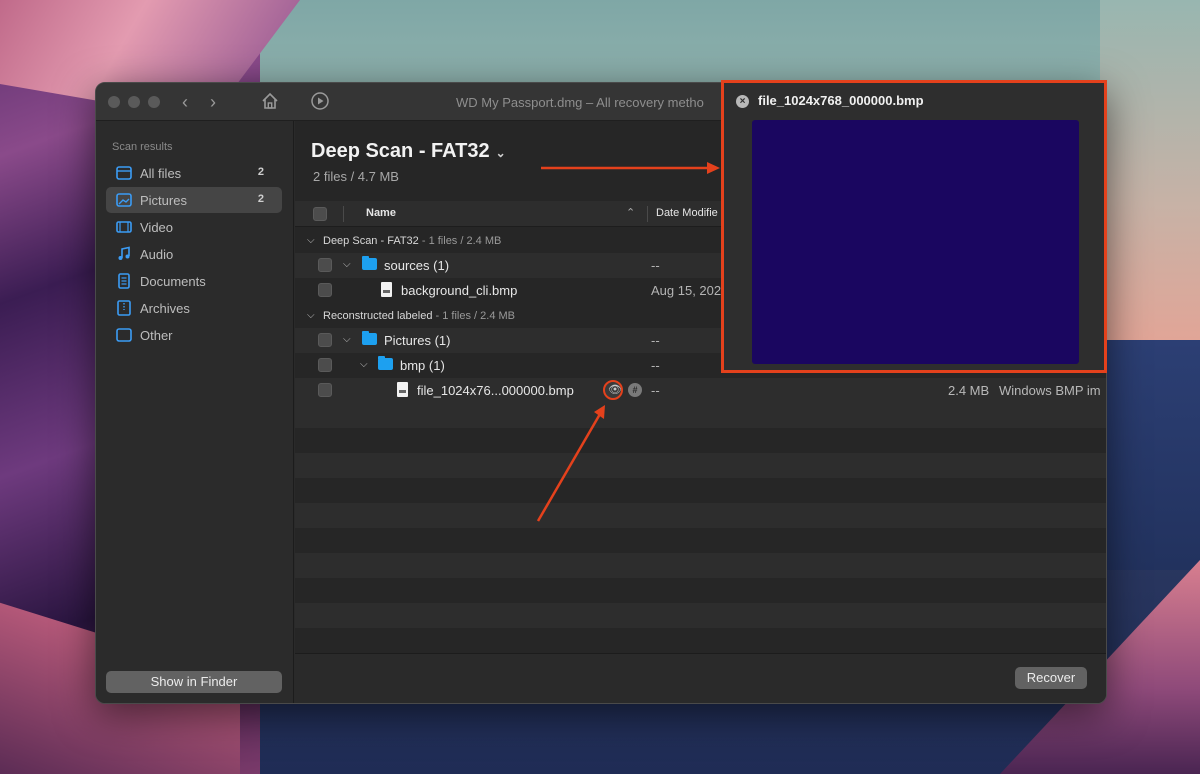 This screenshot has height=774, width=1200. What do you see at coordinates (495, 390) in the screenshot?
I see `file-name: file_1024x76...000000.bmp` at bounding box center [495, 390].